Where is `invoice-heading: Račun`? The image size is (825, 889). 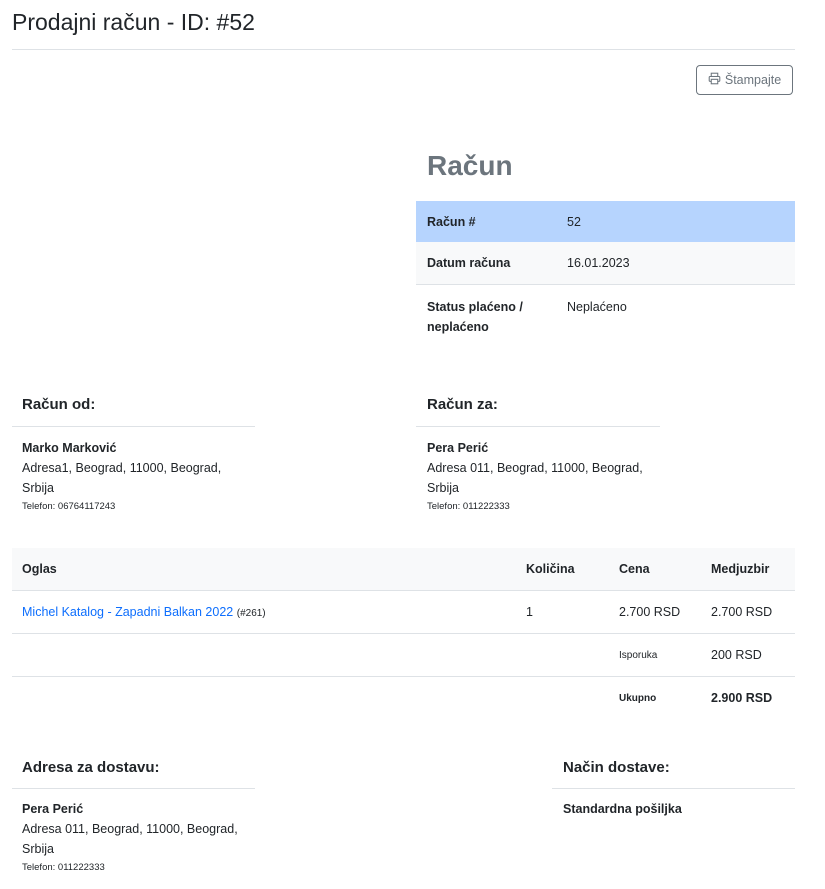 invoice-heading: Račun is located at coordinates (470, 165).